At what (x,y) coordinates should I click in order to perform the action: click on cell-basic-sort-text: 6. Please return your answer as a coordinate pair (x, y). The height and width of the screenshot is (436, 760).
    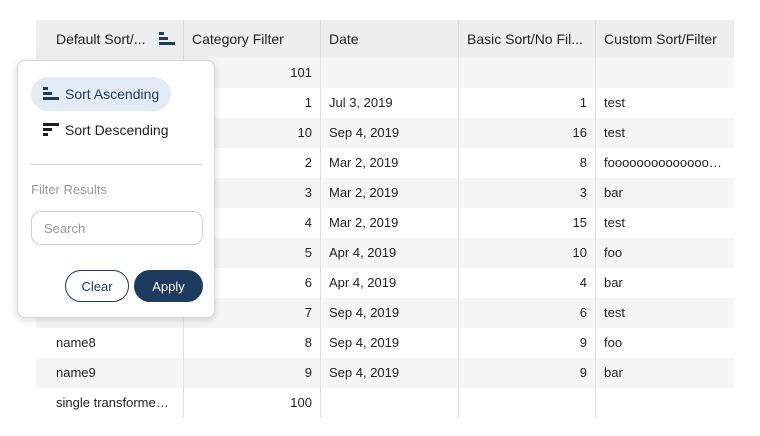
    Looking at the image, I should click on (583, 312).